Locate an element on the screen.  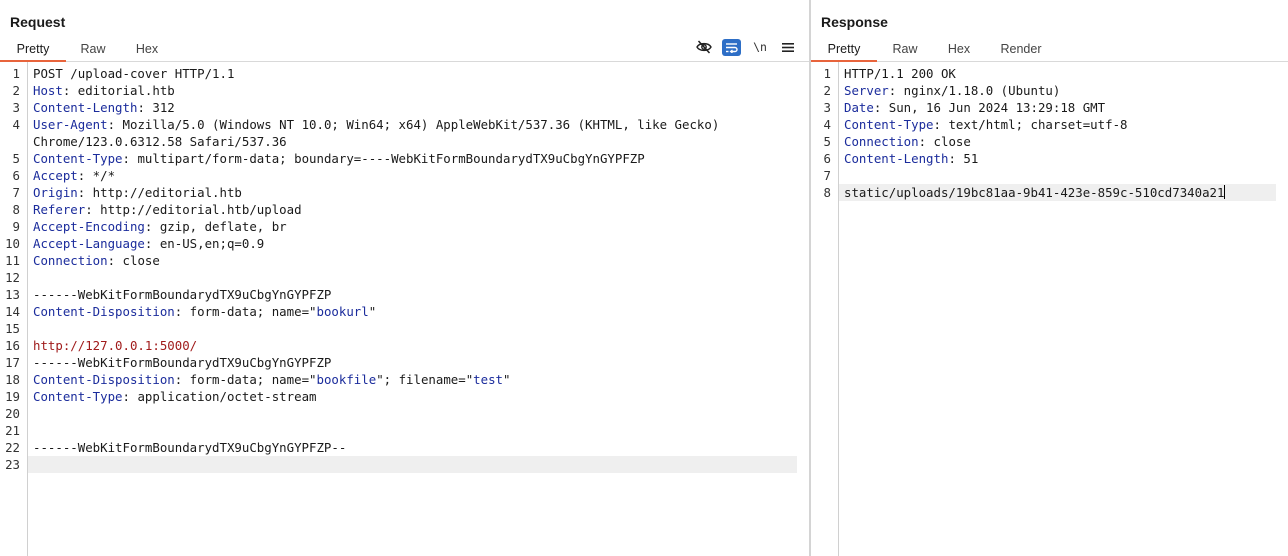
code-text: POST /upload-cover HTTP/1.1 is located at coordinates (133, 73).